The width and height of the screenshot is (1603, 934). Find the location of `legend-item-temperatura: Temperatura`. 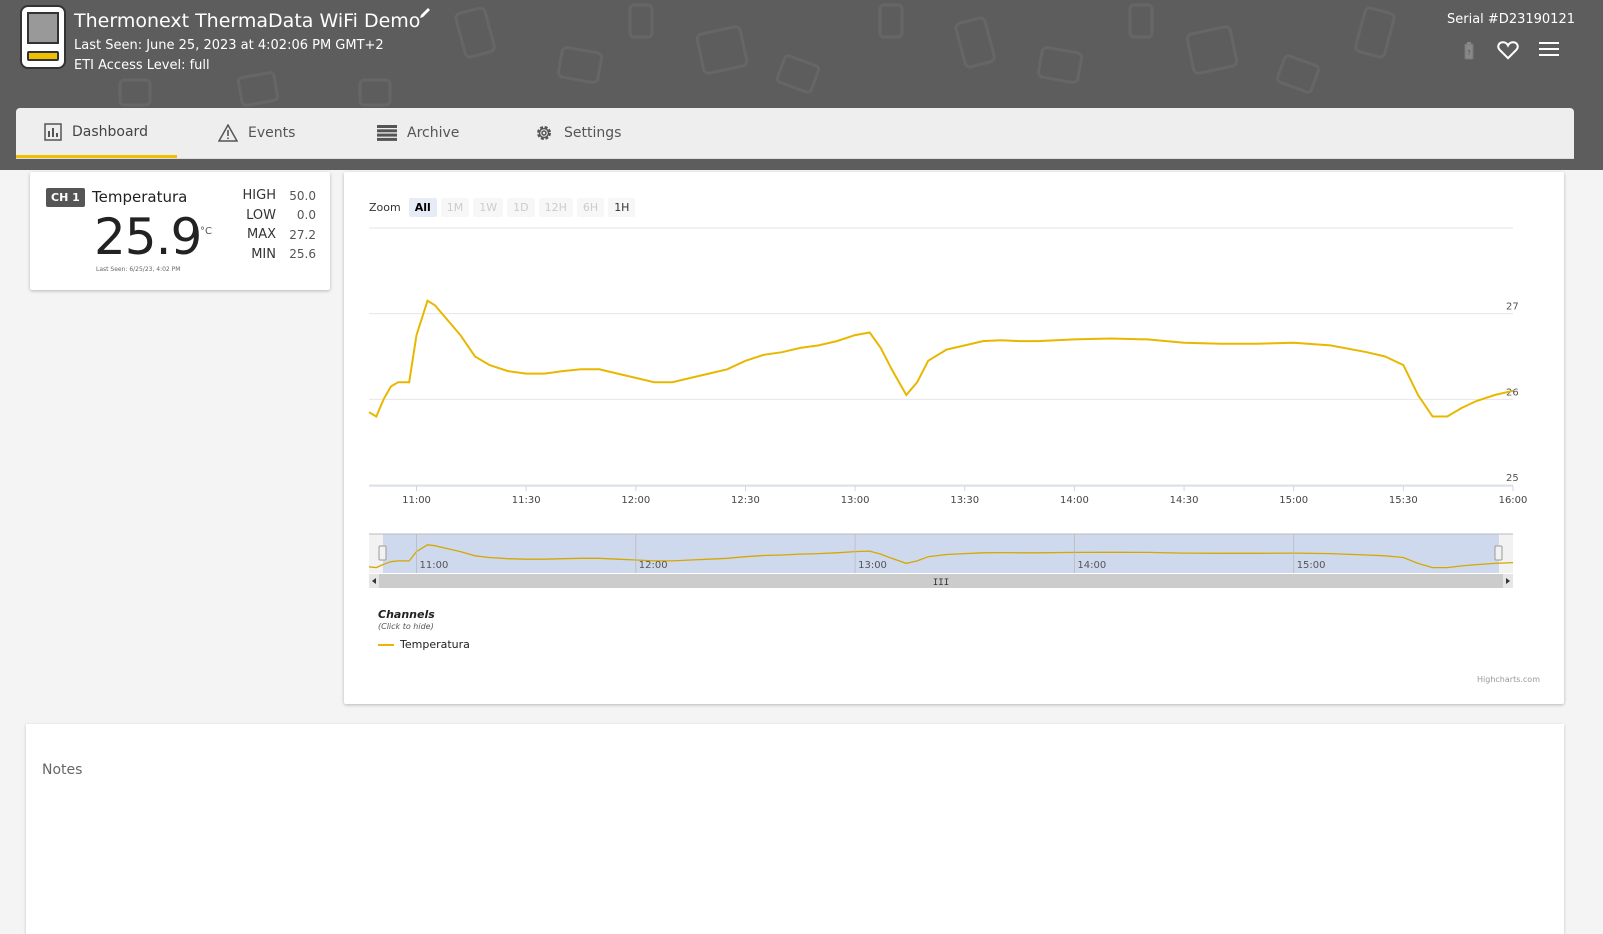

legend-item-temperatura: Temperatura is located at coordinates (424, 644).